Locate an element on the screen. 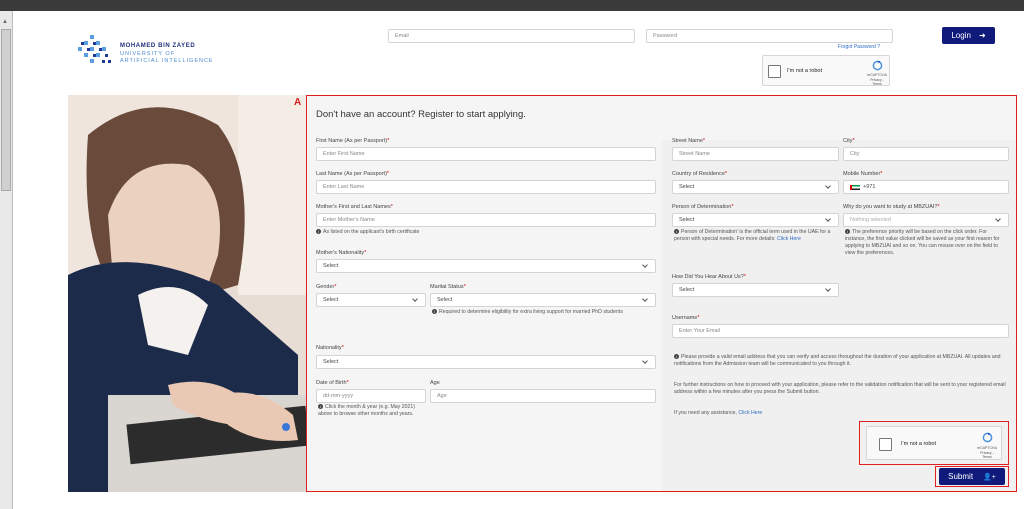  mobile-label: Mobile Number* is located at coordinates (863, 174).